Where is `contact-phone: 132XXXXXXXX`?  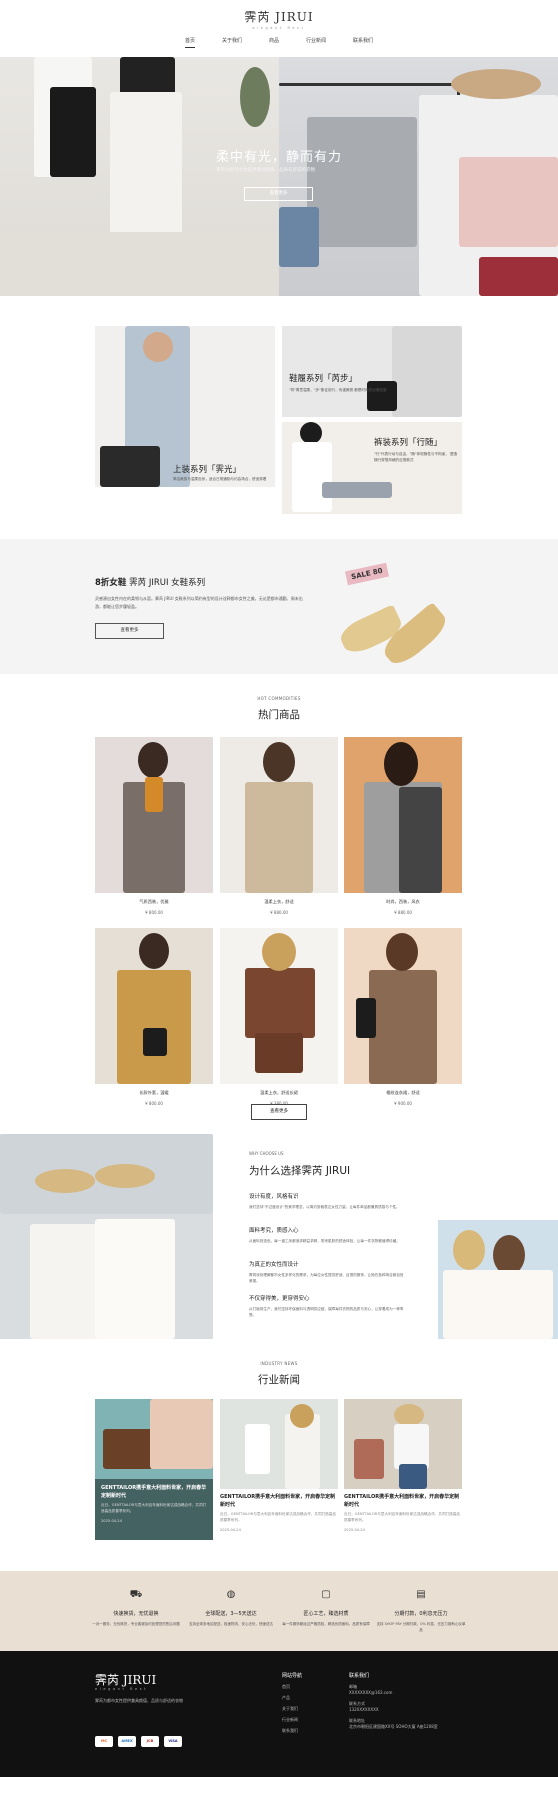 contact-phone: 132XXXXXXXX is located at coordinates (409, 1710).